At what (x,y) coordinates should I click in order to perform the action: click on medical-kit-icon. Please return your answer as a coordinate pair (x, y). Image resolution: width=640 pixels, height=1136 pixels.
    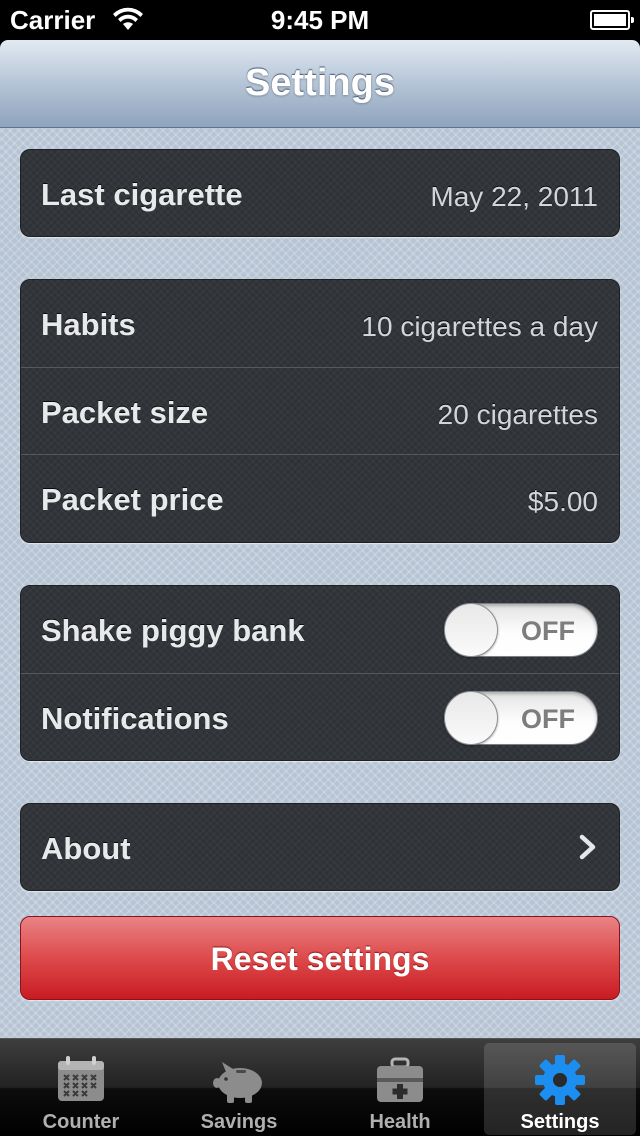
    Looking at the image, I should click on (400, 1079).